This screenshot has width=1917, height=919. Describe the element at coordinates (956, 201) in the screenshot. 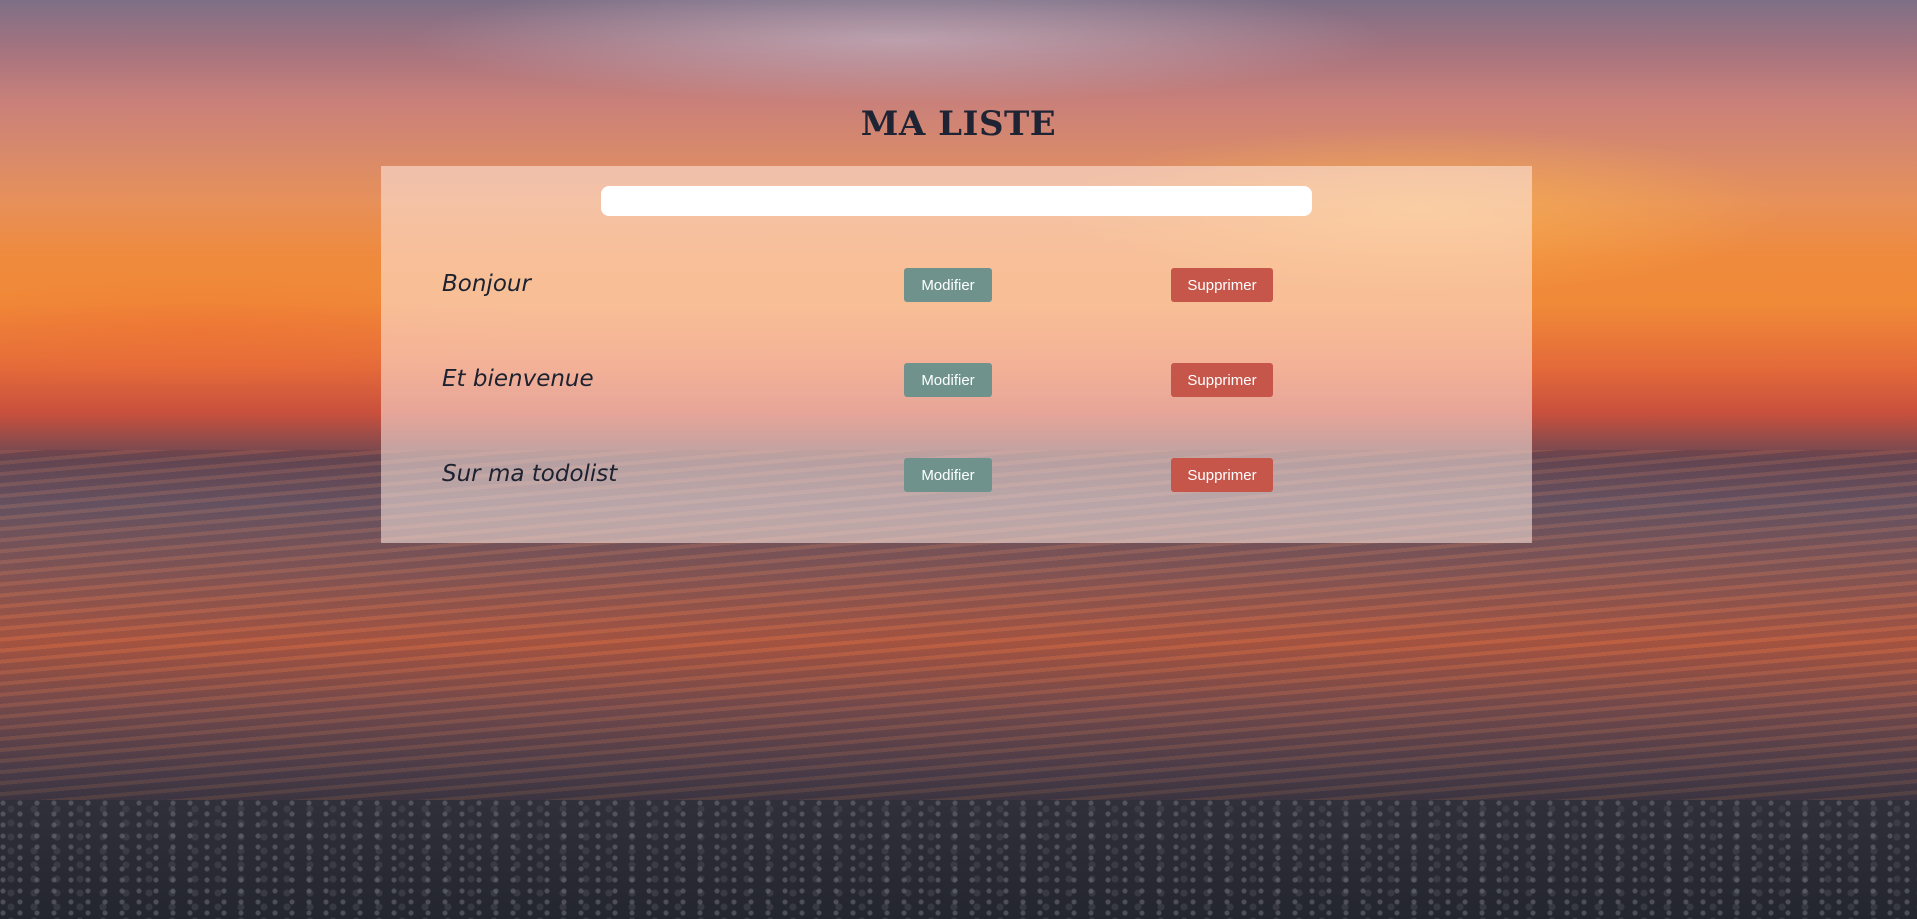

I see `new-task-input` at that location.